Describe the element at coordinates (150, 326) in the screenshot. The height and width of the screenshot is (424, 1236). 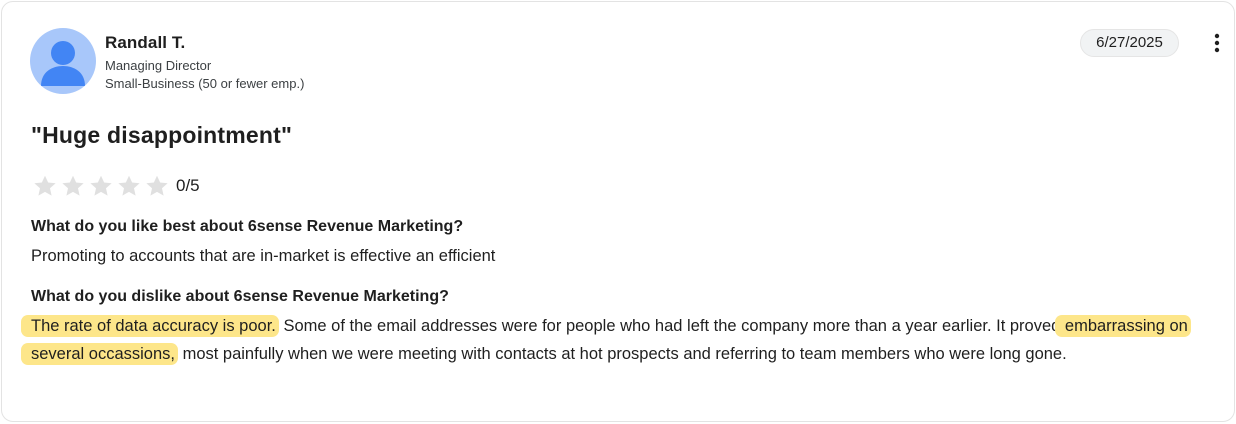
I see `highlight-text: The rate of data accuracy is poor.` at that location.